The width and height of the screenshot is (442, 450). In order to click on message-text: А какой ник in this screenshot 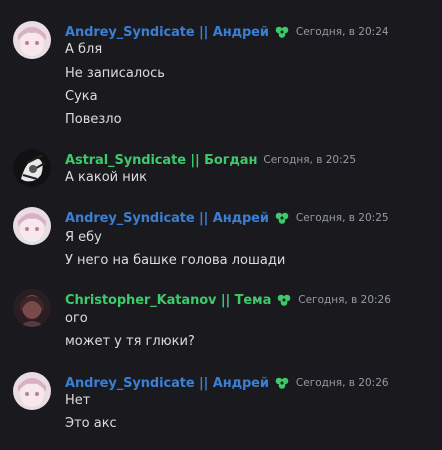, I will do `click(106, 177)`.